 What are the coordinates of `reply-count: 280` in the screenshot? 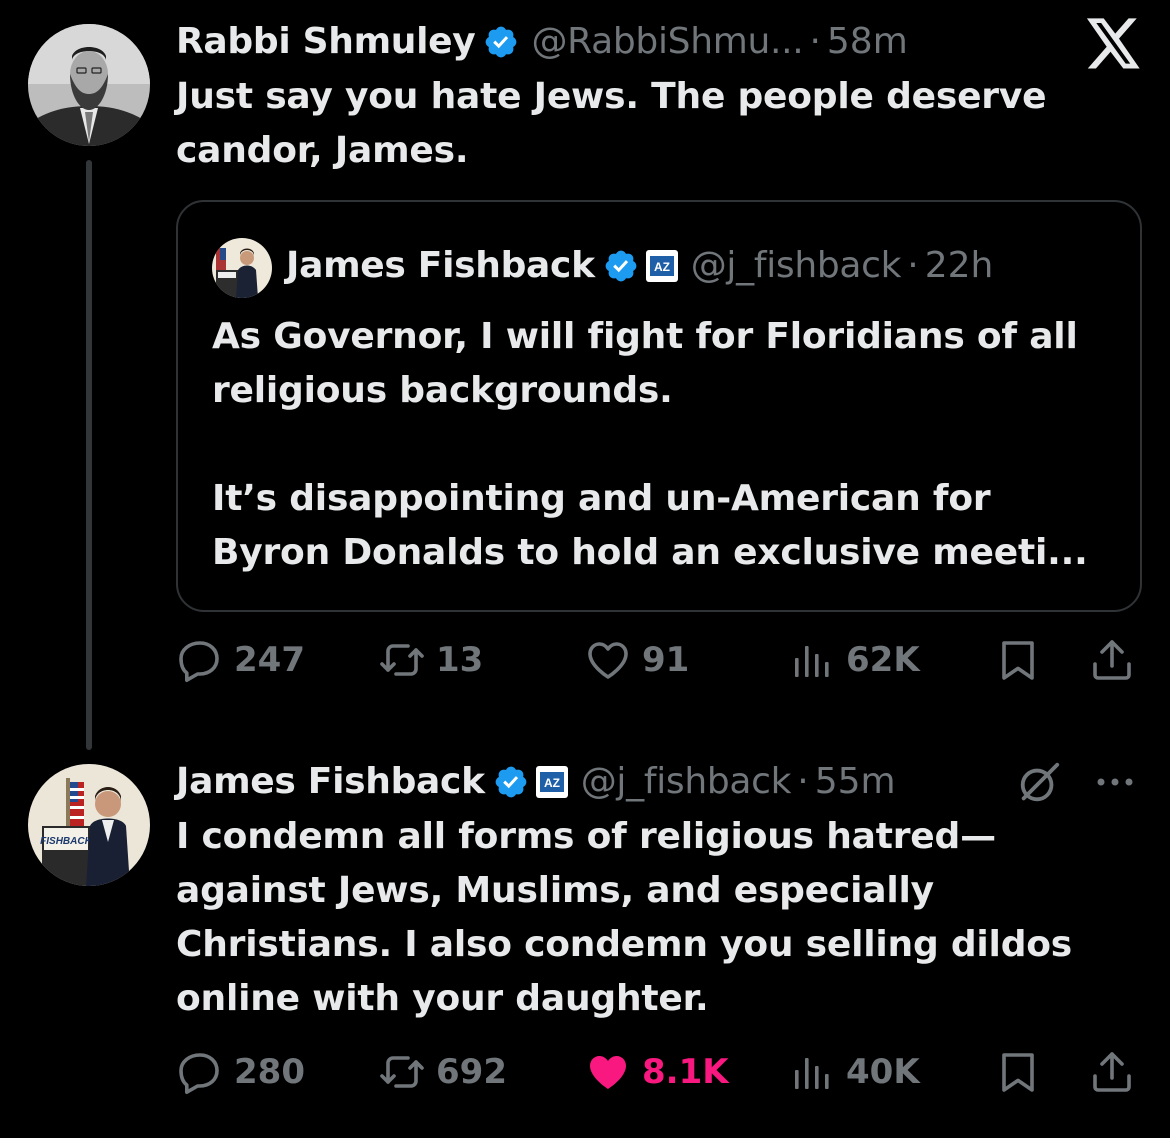 It's located at (269, 1072).